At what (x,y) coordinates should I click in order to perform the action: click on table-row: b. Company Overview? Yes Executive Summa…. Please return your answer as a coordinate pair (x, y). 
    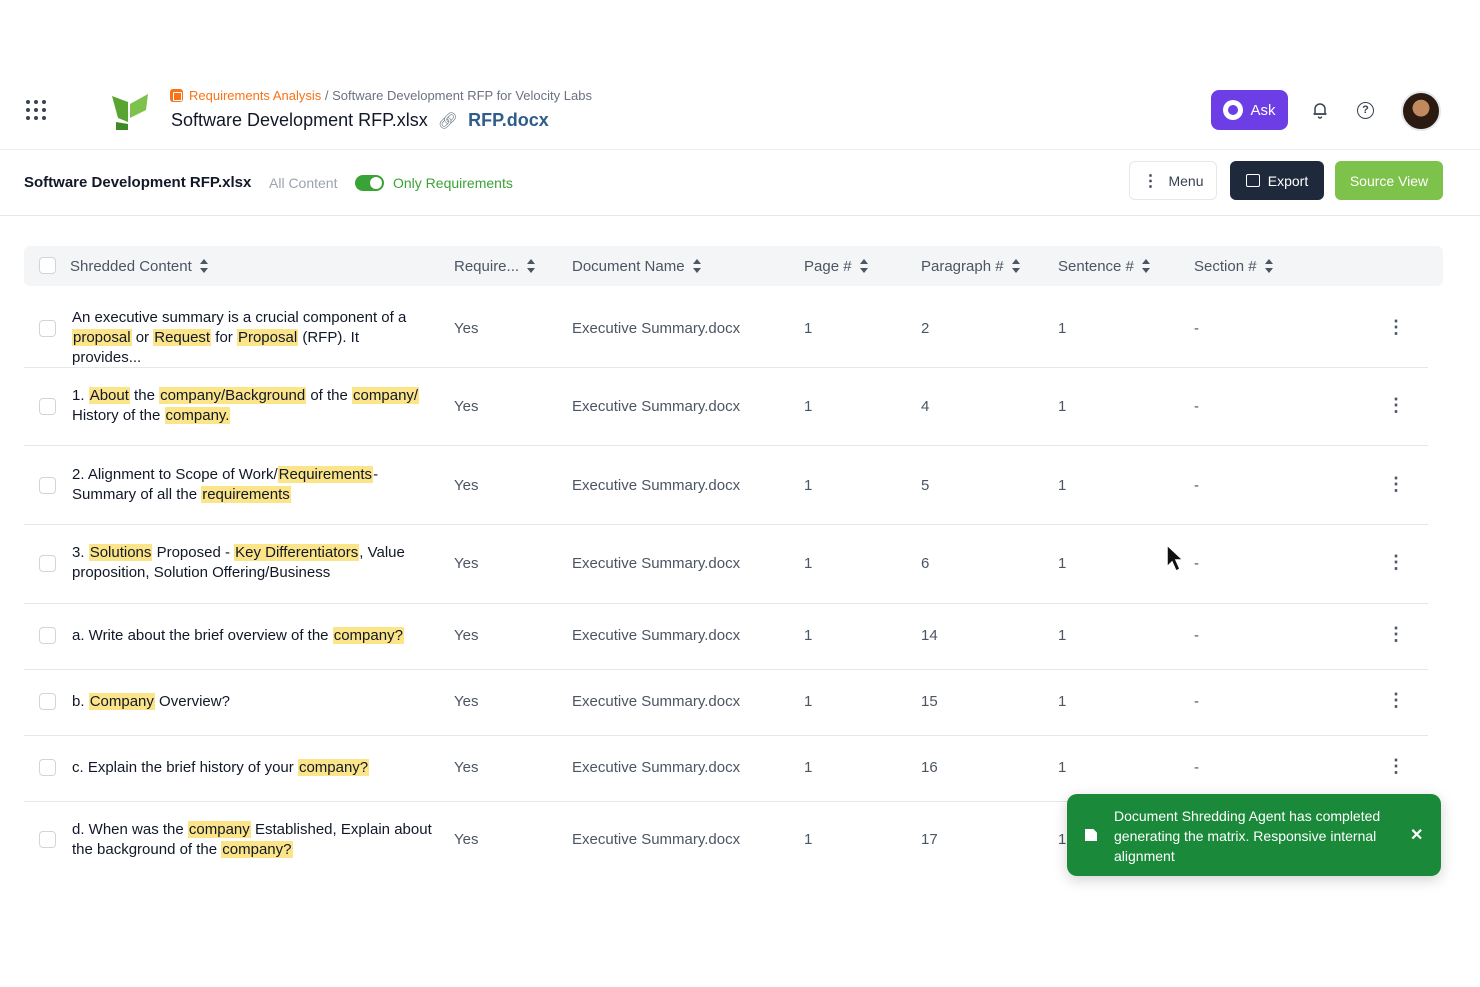
    Looking at the image, I should click on (726, 703).